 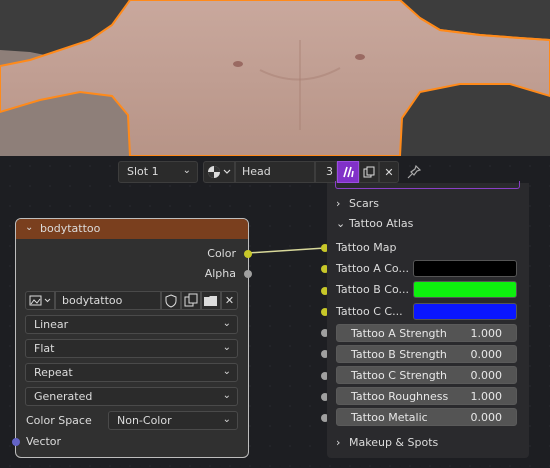 What do you see at coordinates (16, 442) in the screenshot?
I see `input-vector-socket` at bounding box center [16, 442].